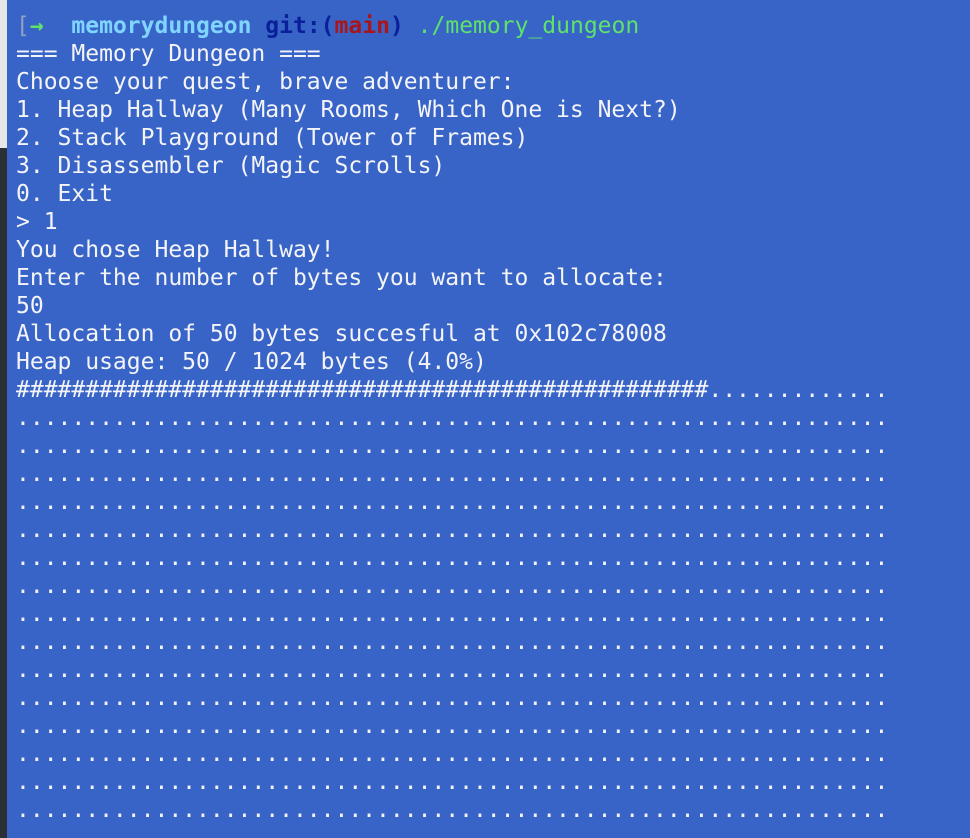  I want to click on prompt-bracket: [, so click(23, 26).